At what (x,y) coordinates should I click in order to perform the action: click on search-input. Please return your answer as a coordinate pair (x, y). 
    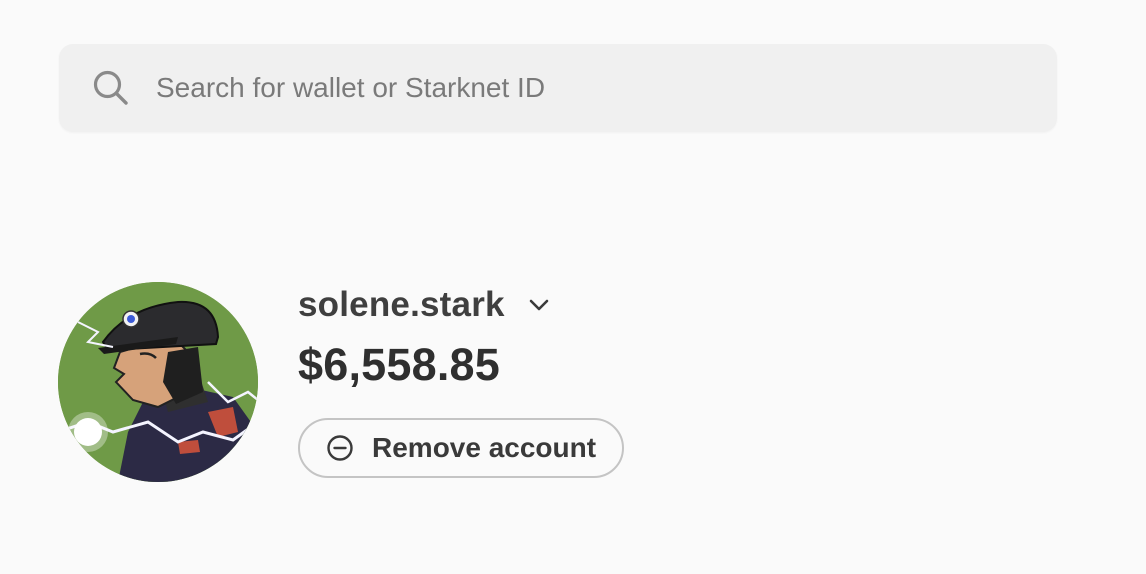
    Looking at the image, I should click on (606, 88).